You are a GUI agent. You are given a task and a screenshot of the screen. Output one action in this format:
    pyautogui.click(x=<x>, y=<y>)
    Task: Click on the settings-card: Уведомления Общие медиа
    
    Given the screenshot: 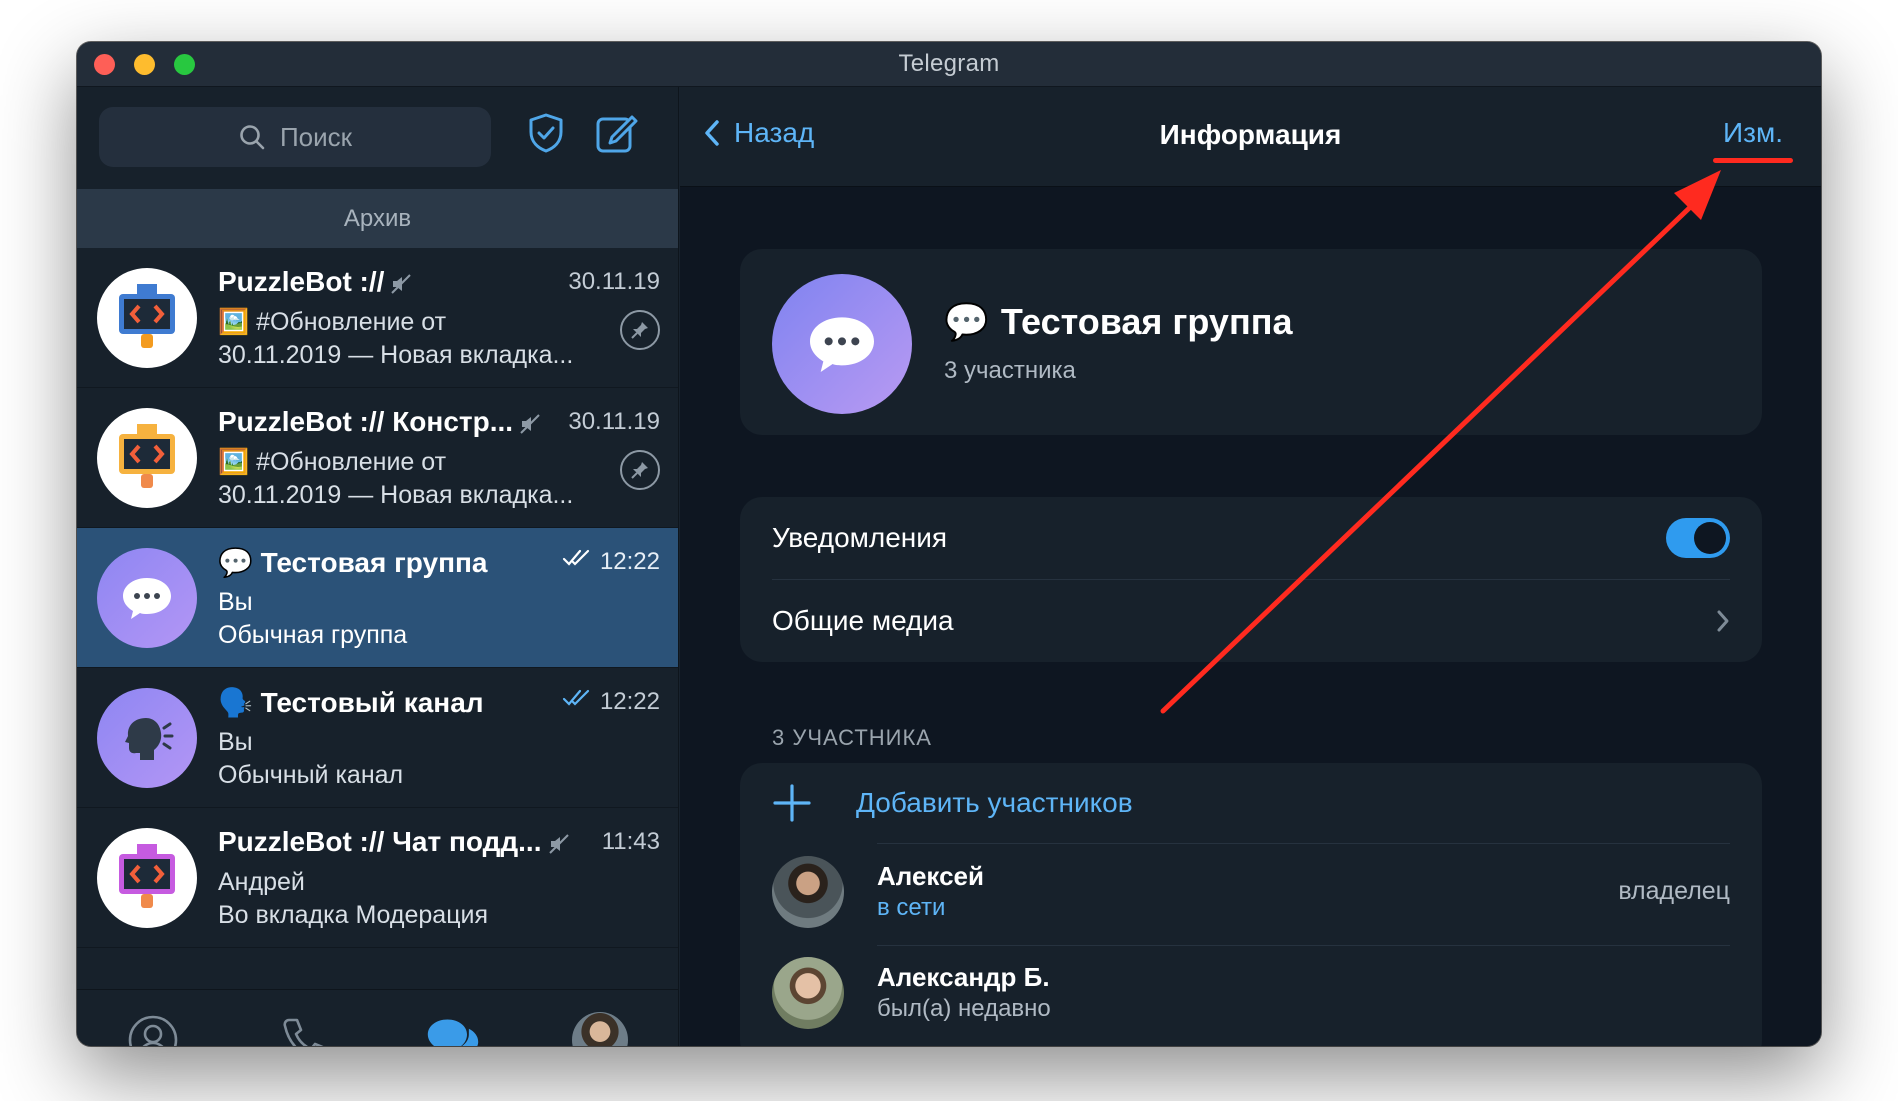 What is the action you would take?
    pyautogui.click(x=1251, y=579)
    